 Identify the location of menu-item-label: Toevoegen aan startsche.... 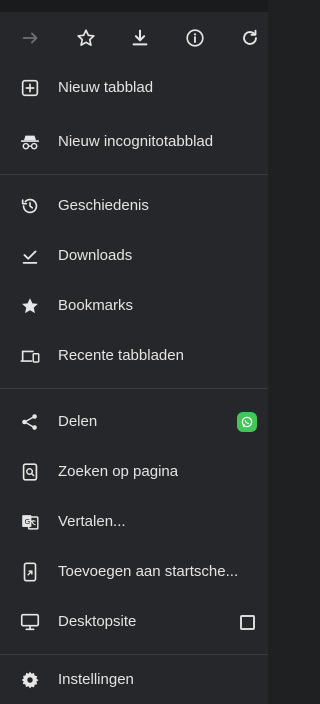
(148, 571).